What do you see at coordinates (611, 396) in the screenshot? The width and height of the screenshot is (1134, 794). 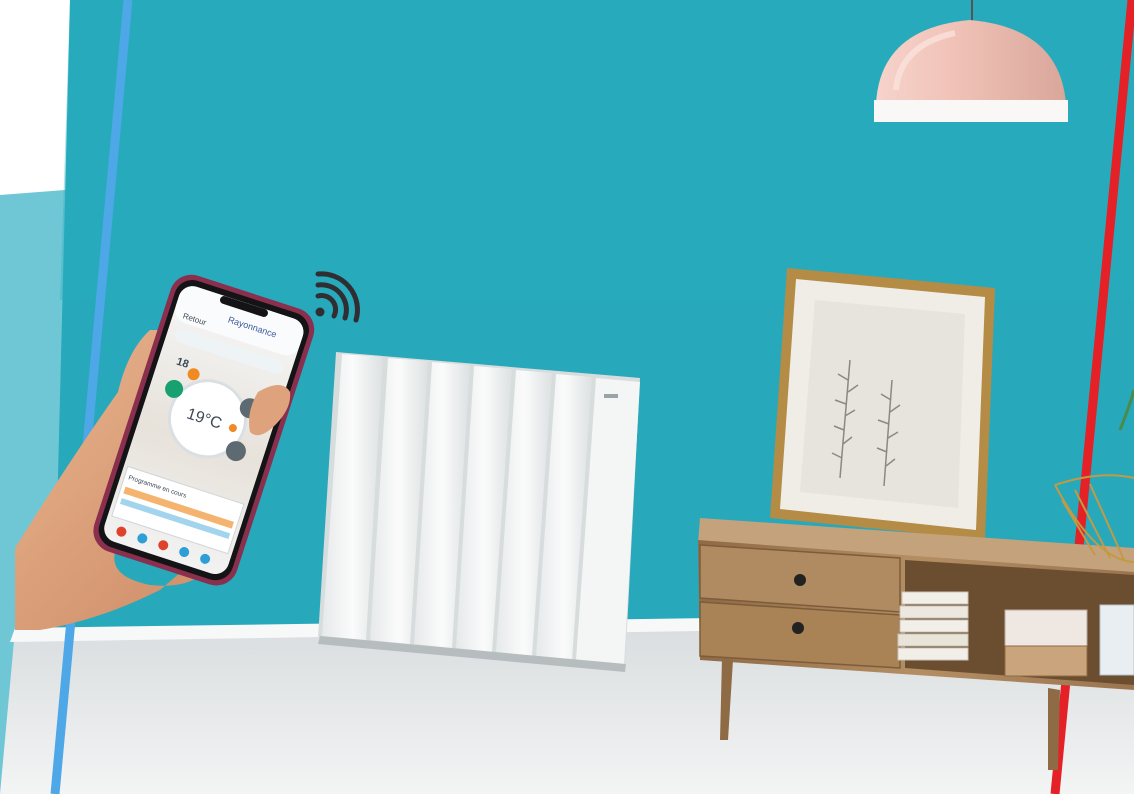 I see `radiator-display` at bounding box center [611, 396].